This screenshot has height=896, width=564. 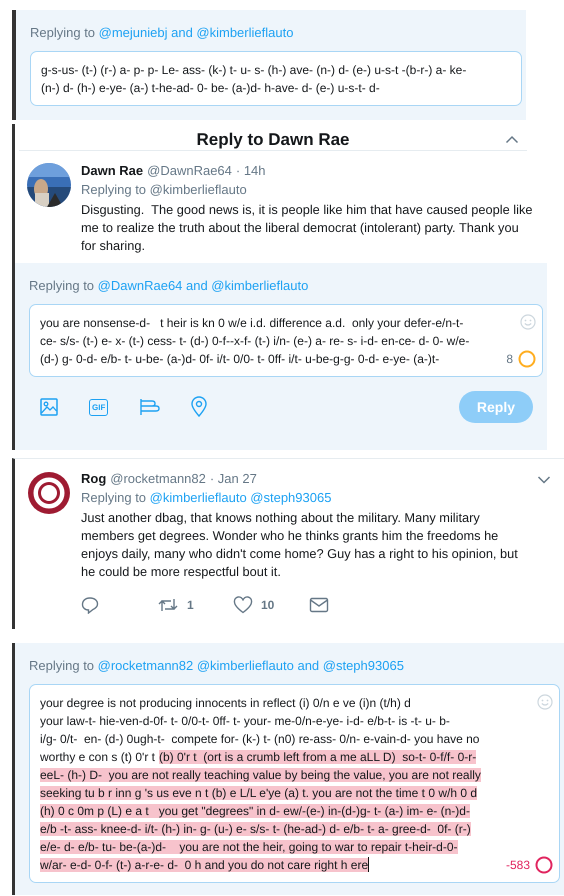 I want to click on location-icon, so click(x=199, y=407).